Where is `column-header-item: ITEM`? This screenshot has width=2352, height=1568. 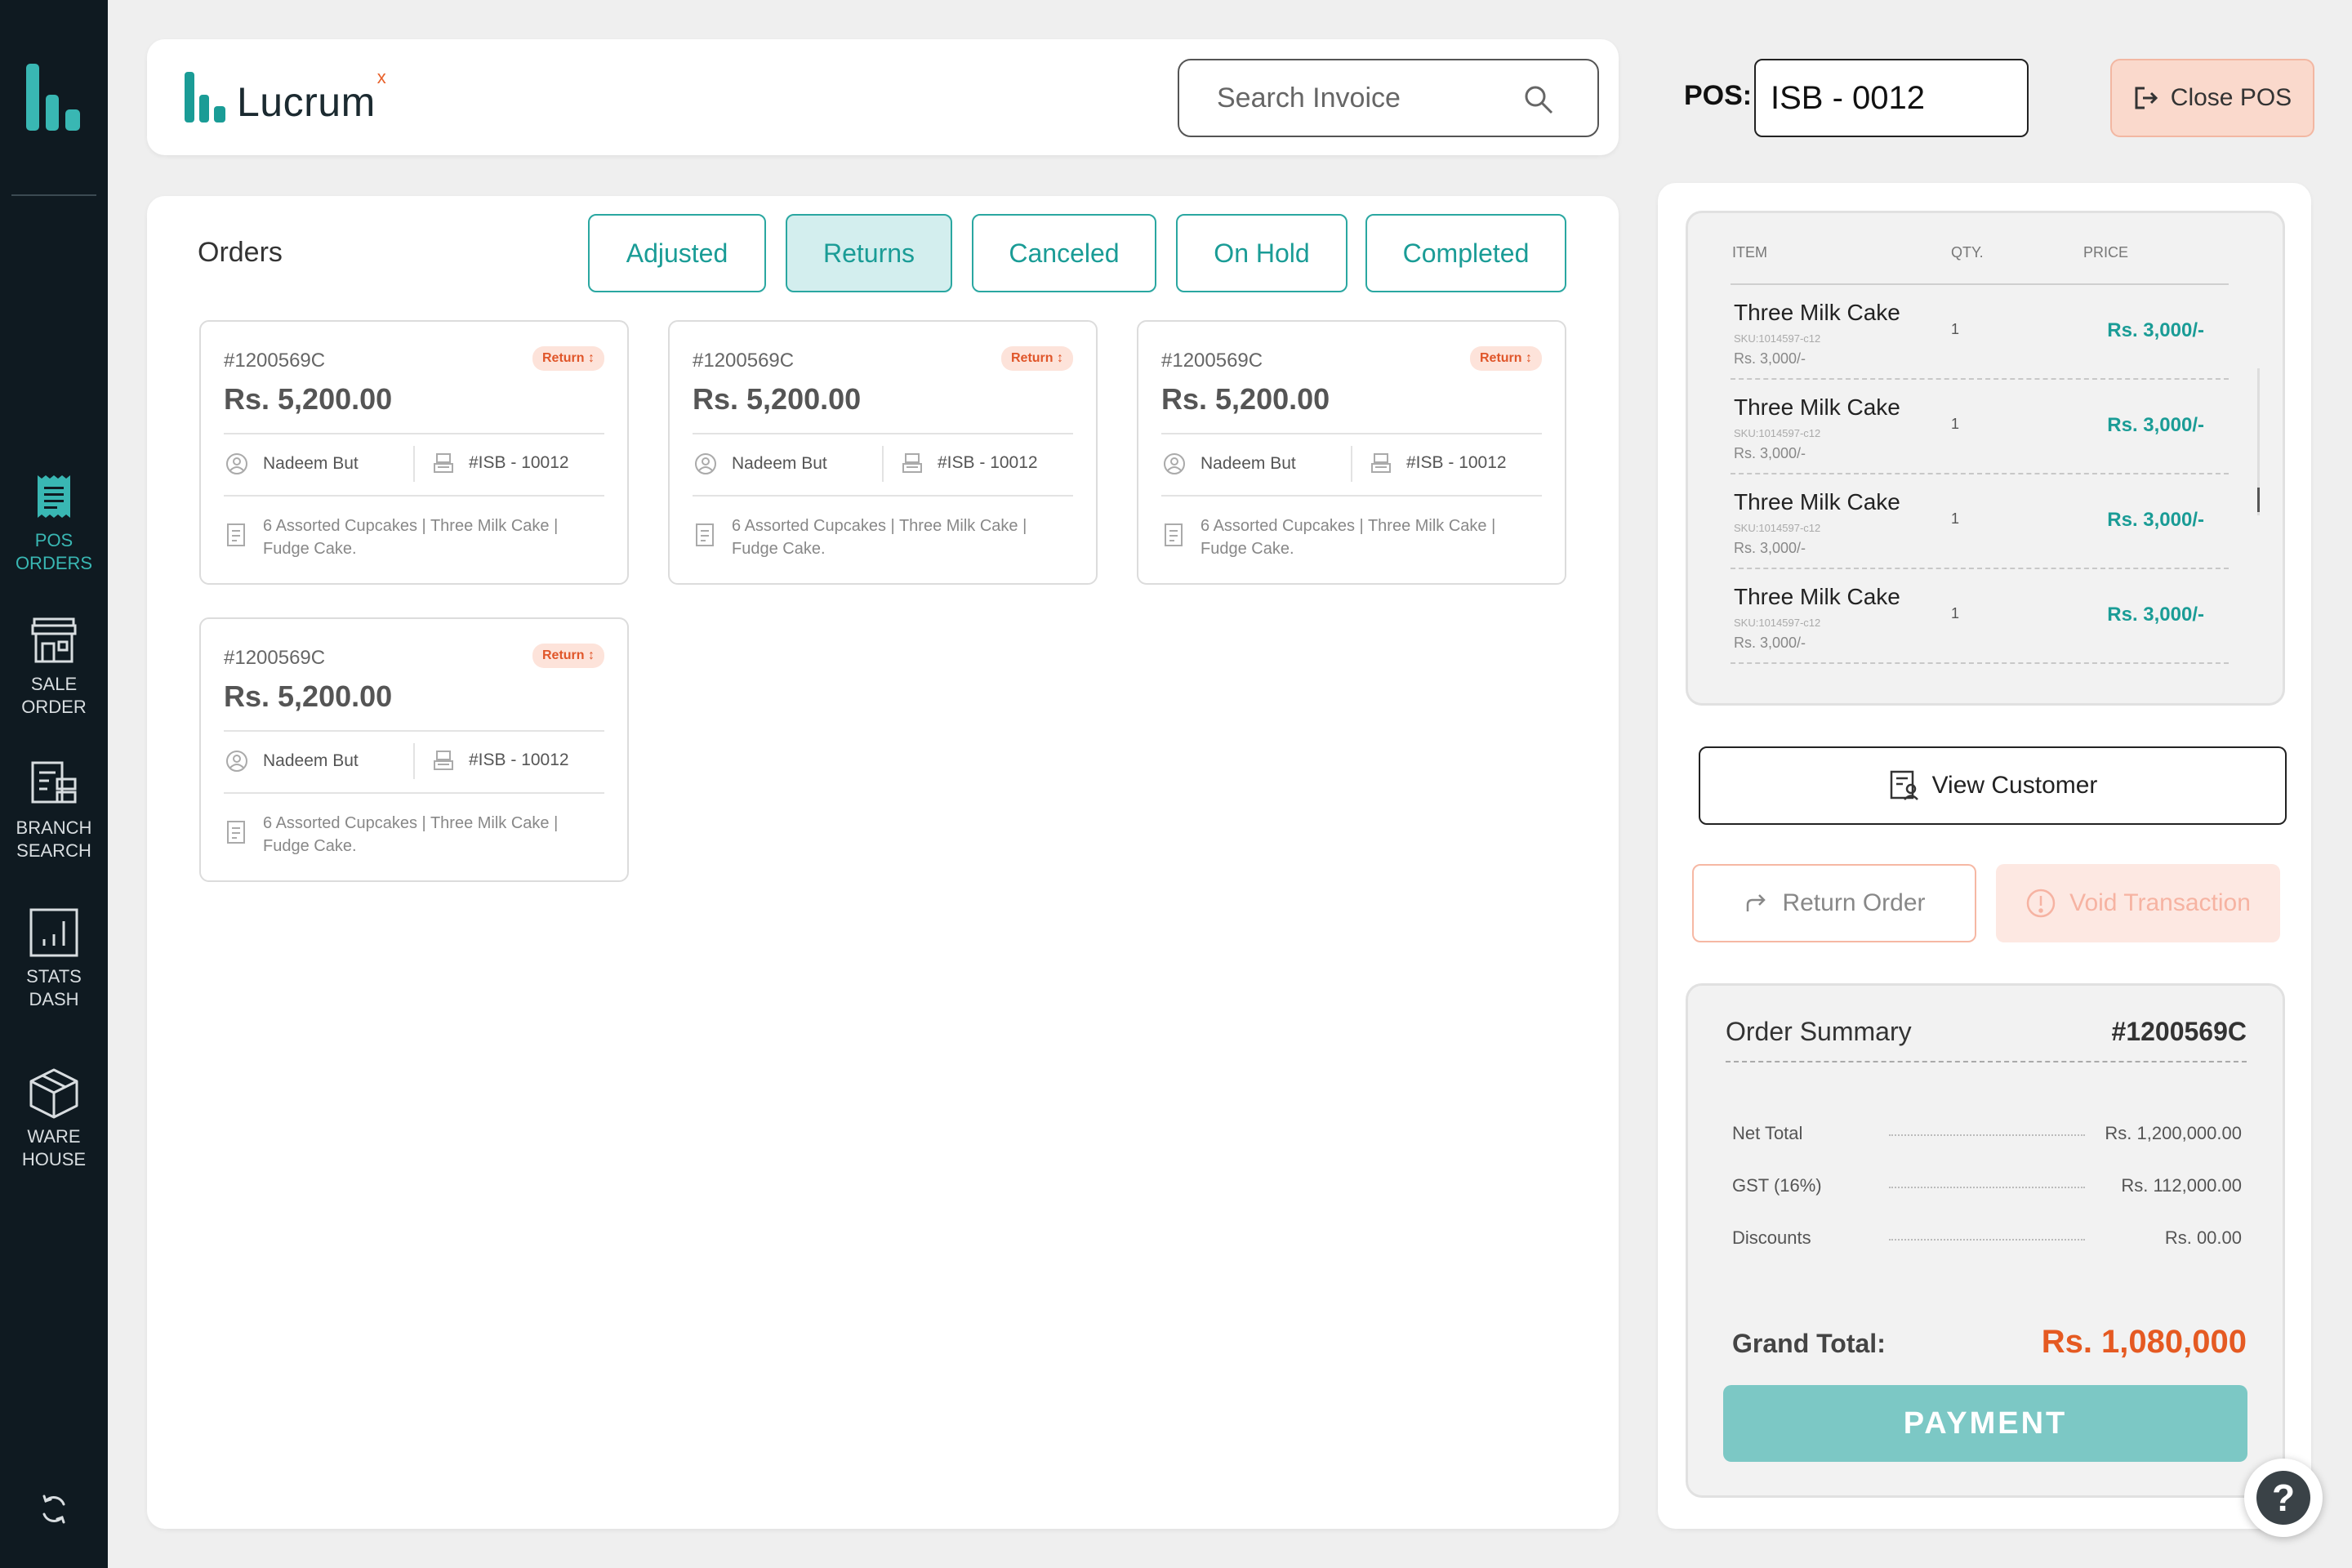
column-header-item: ITEM is located at coordinates (1749, 252).